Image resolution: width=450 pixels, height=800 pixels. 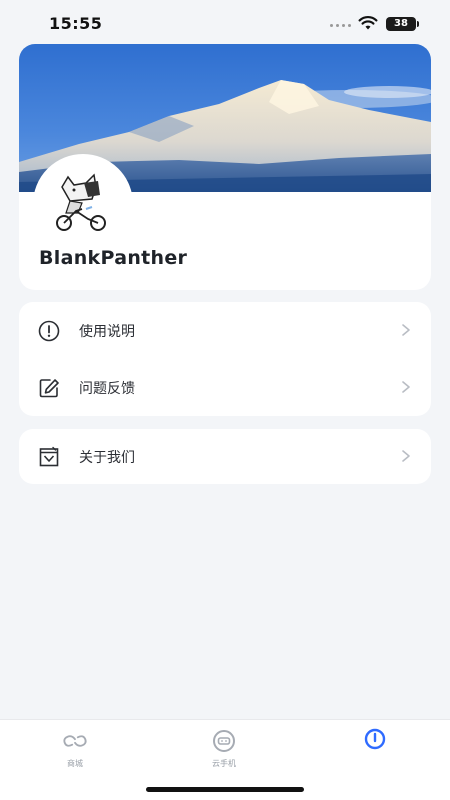 What do you see at coordinates (402, 24) in the screenshot?
I see `battery-indicator: 38` at bounding box center [402, 24].